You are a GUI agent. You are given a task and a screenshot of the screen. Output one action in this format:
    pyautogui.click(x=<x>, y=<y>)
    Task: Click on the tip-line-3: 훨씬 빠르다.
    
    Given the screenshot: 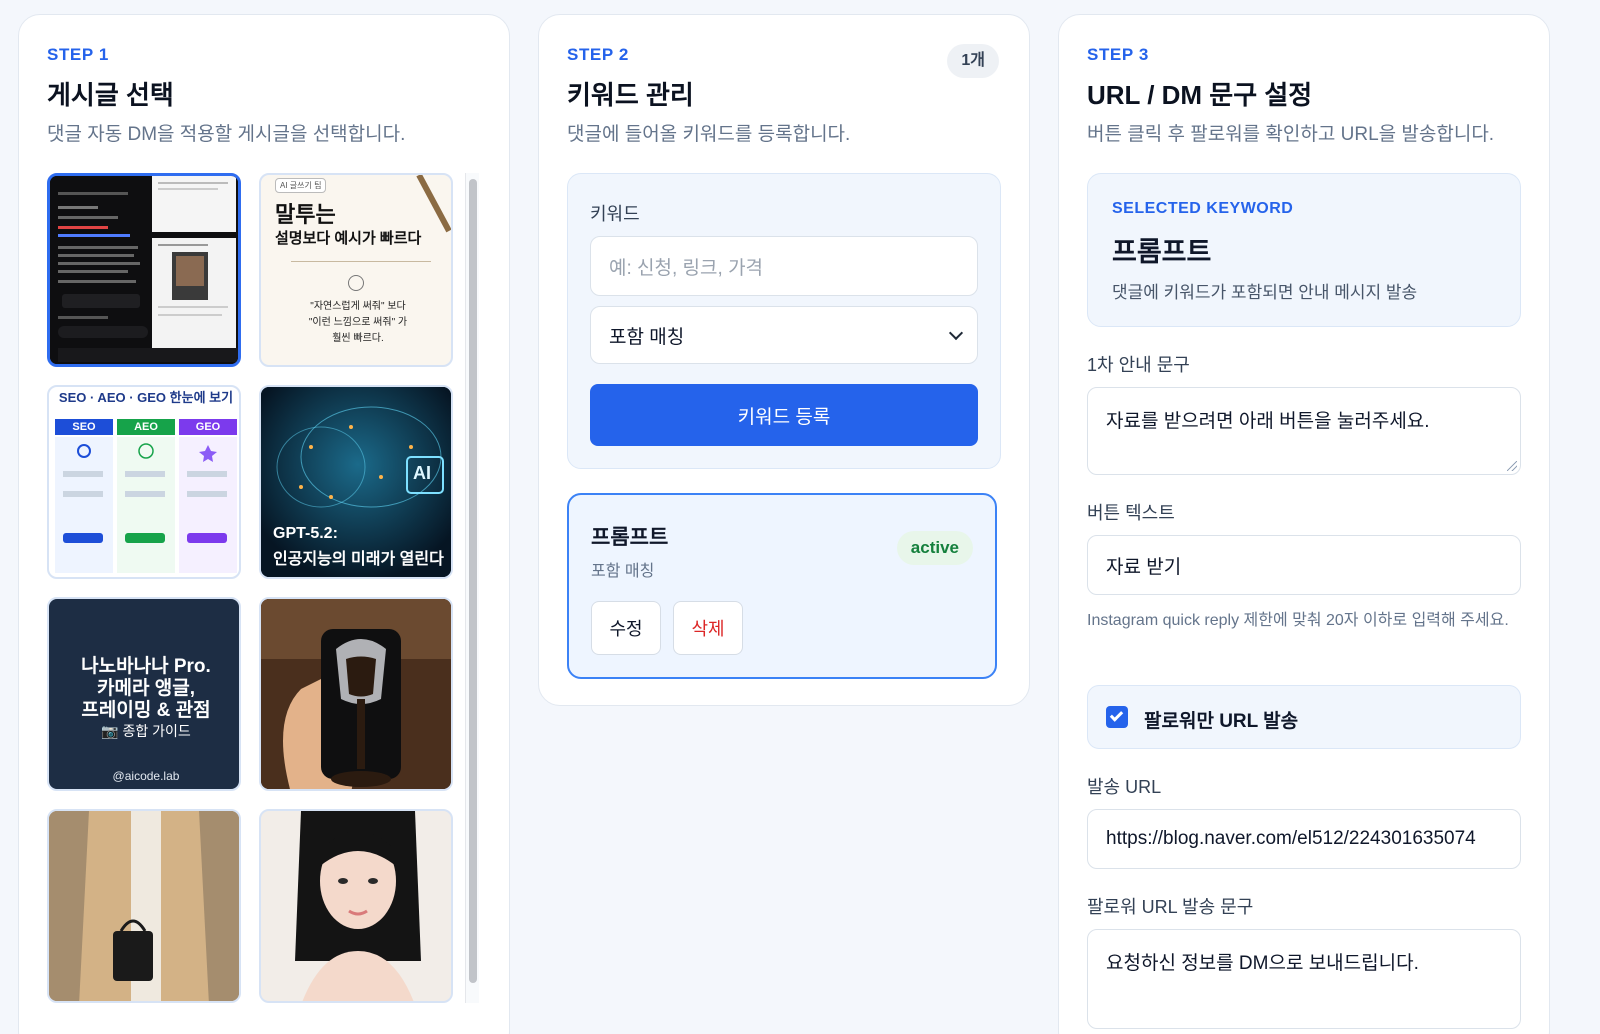 What is the action you would take?
    pyautogui.click(x=358, y=338)
    